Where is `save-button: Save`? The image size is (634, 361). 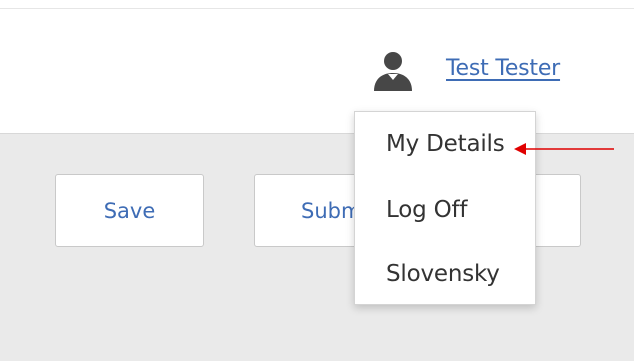
save-button: Save is located at coordinates (129, 210).